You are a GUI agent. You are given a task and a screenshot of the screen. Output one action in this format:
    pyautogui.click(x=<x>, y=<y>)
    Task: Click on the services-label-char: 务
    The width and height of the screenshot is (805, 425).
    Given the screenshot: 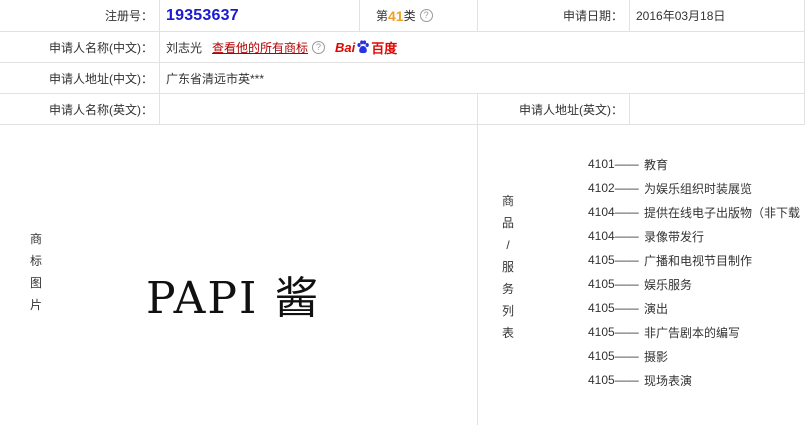 What is the action you would take?
    pyautogui.click(x=508, y=289)
    